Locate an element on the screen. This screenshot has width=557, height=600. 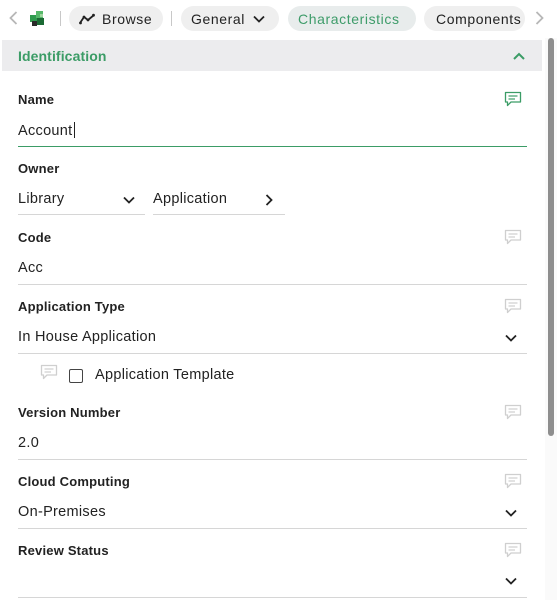
cloud-computing-value: On-Premises is located at coordinates (62, 512).